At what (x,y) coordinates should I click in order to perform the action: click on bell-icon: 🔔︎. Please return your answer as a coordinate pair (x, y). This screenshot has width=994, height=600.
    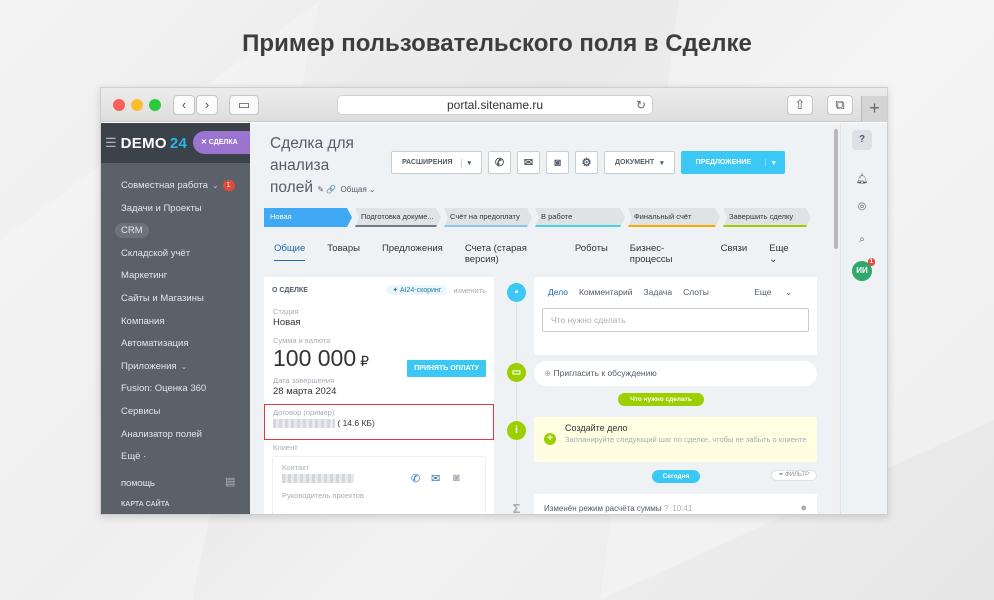
    Looking at the image, I should click on (862, 180).